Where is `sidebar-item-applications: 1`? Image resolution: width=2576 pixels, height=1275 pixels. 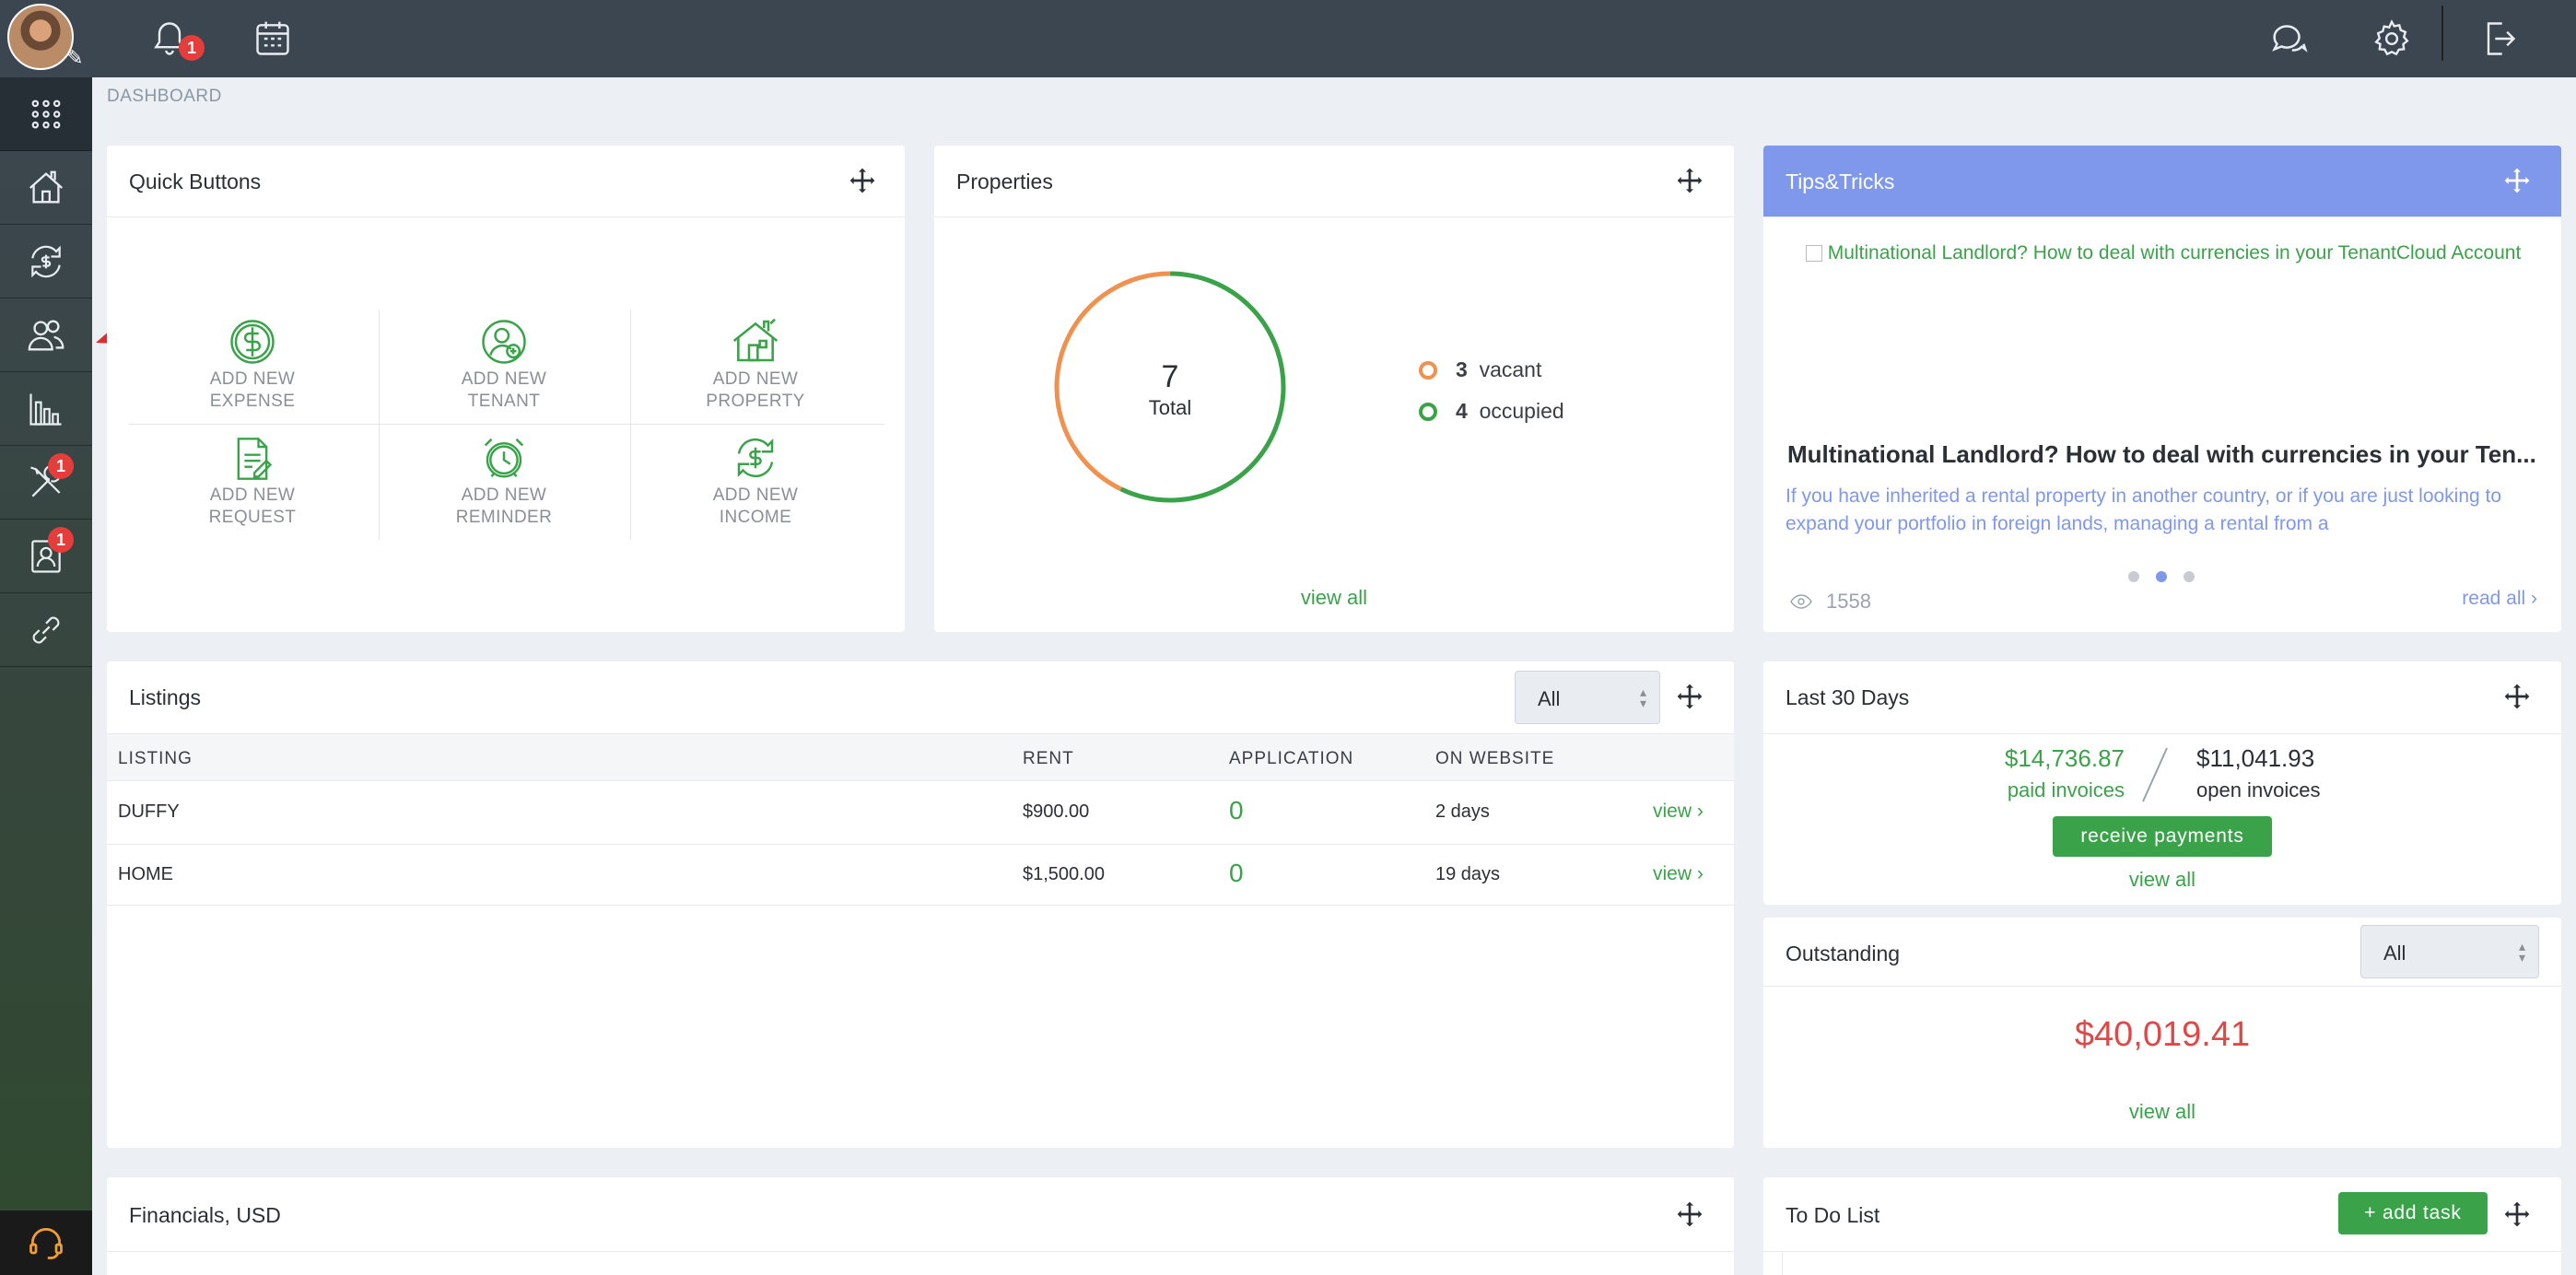 sidebar-item-applications: 1 is located at coordinates (46, 556).